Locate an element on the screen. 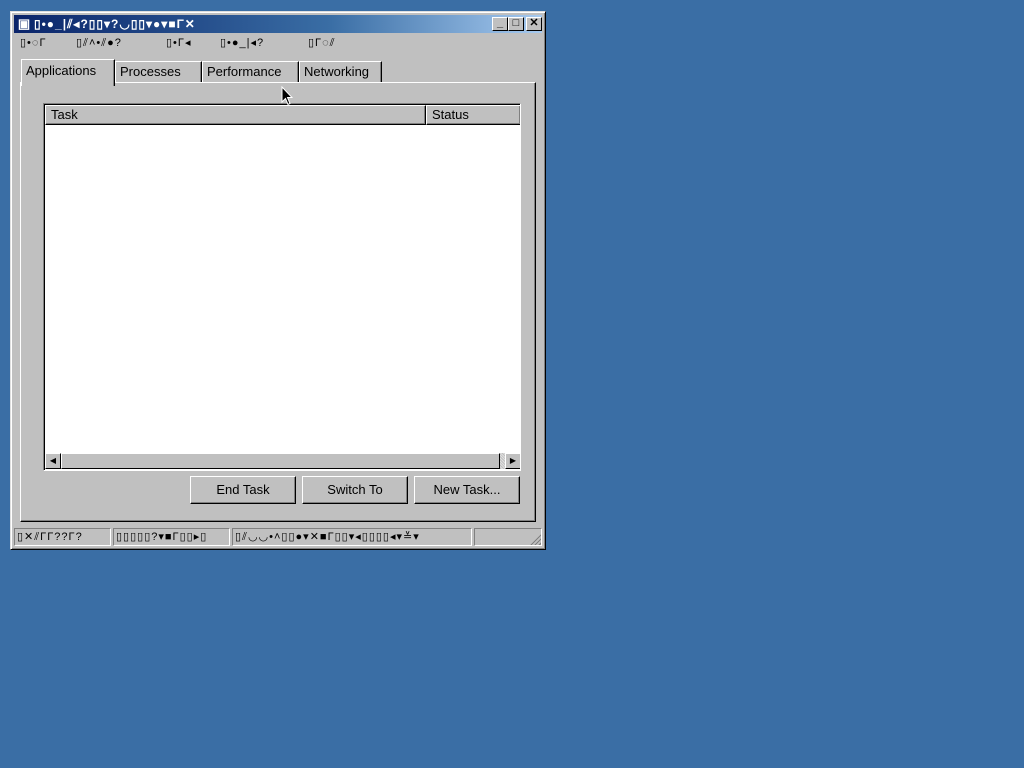 This screenshot has width=1024, height=768. arrow-right-icon: ▶ is located at coordinates (513, 460).